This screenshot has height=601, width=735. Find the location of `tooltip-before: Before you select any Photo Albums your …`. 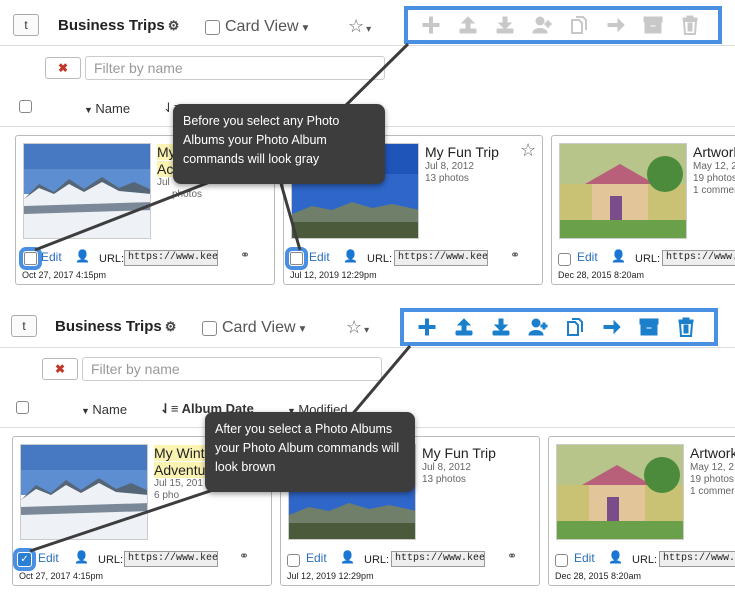

tooltip-before: Before you select any Photo Albums your … is located at coordinates (279, 144).